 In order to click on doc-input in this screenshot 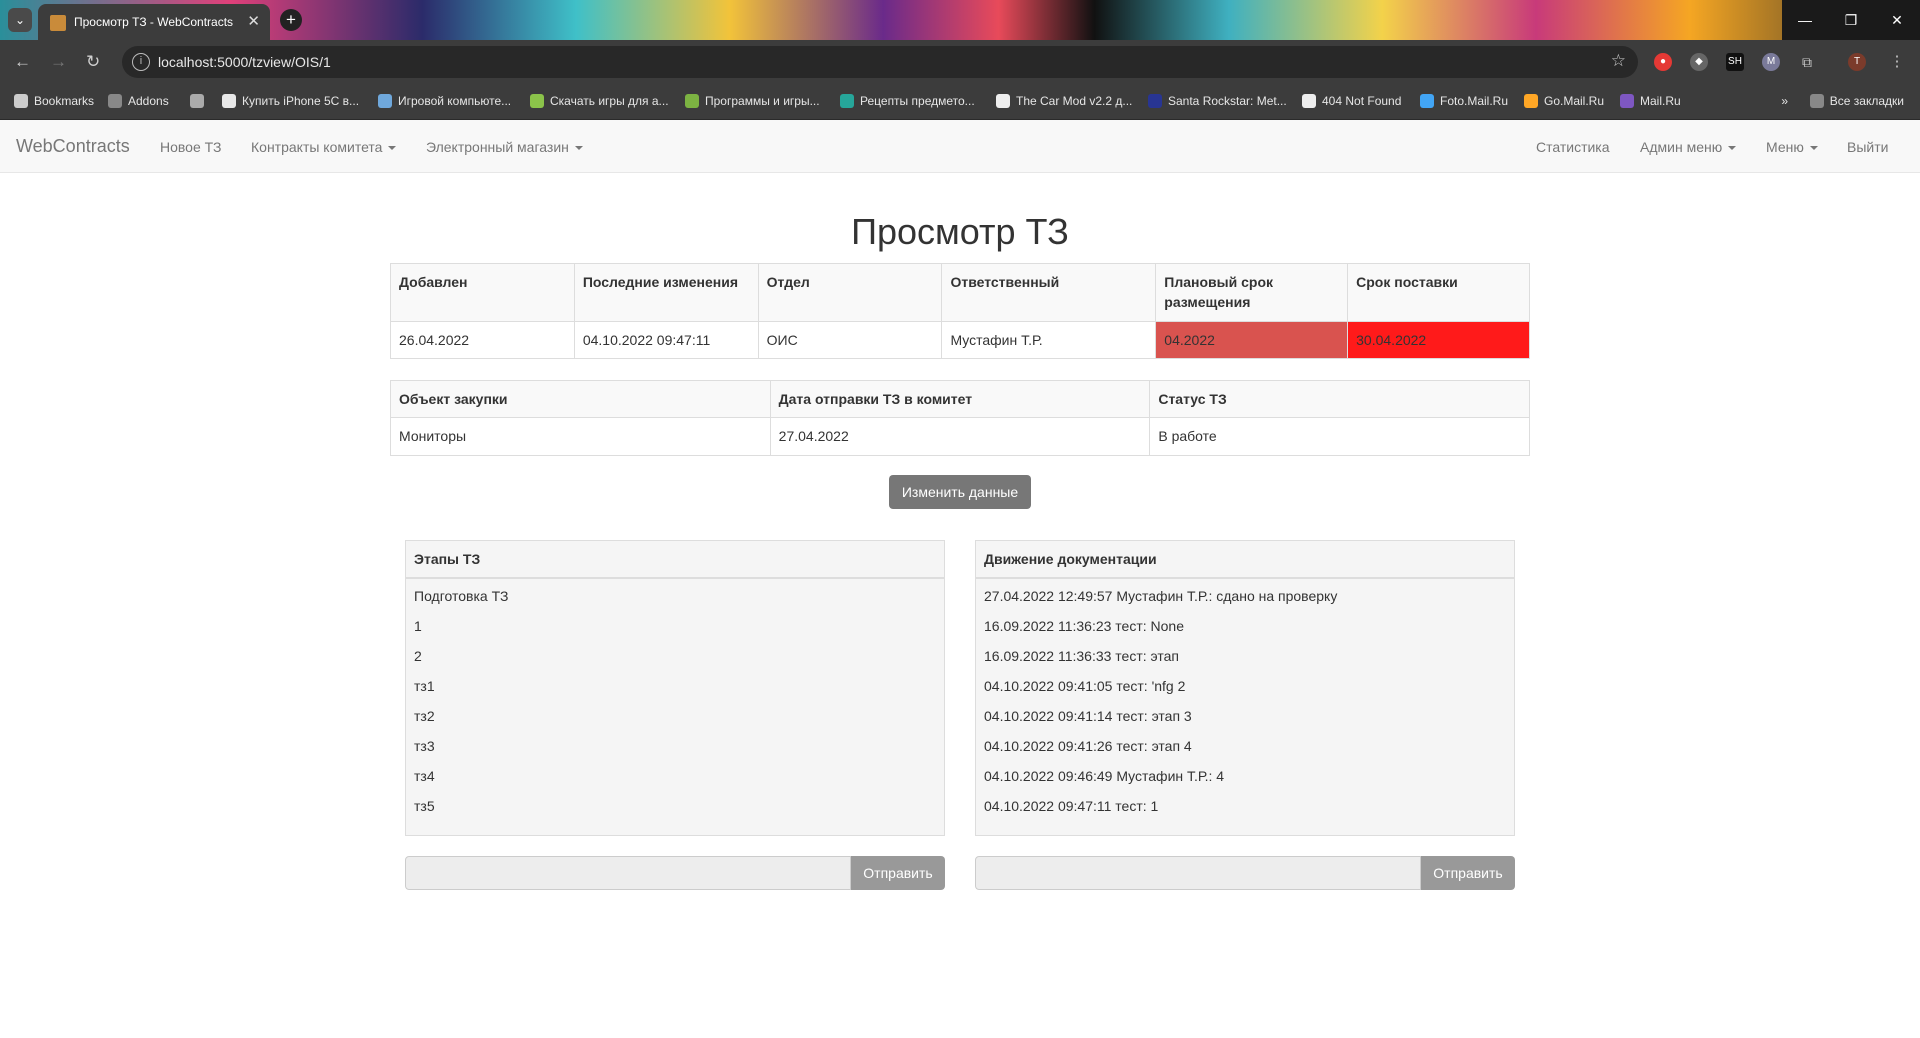, I will do `click(1198, 873)`.